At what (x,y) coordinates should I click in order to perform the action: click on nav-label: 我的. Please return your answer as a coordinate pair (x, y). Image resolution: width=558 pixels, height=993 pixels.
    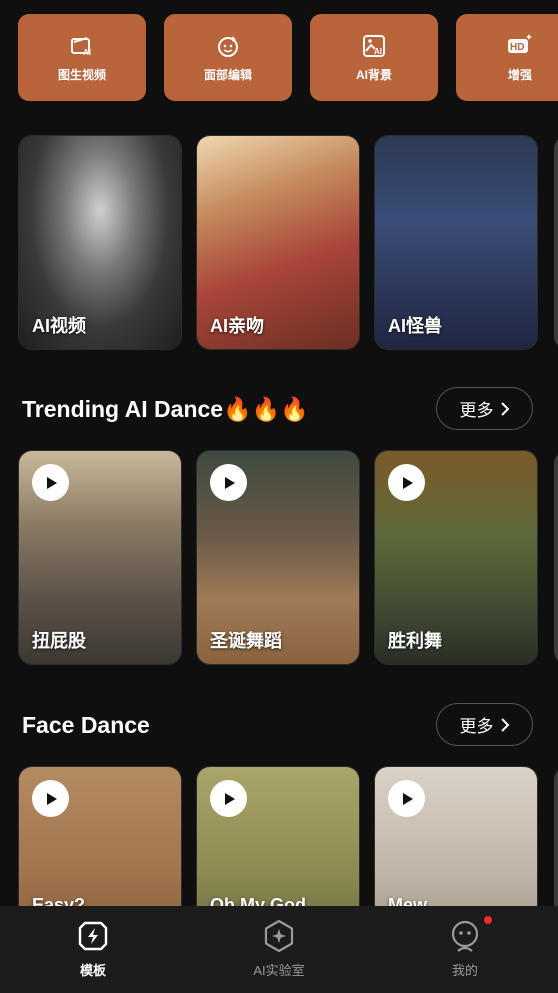
    Looking at the image, I should click on (464, 970).